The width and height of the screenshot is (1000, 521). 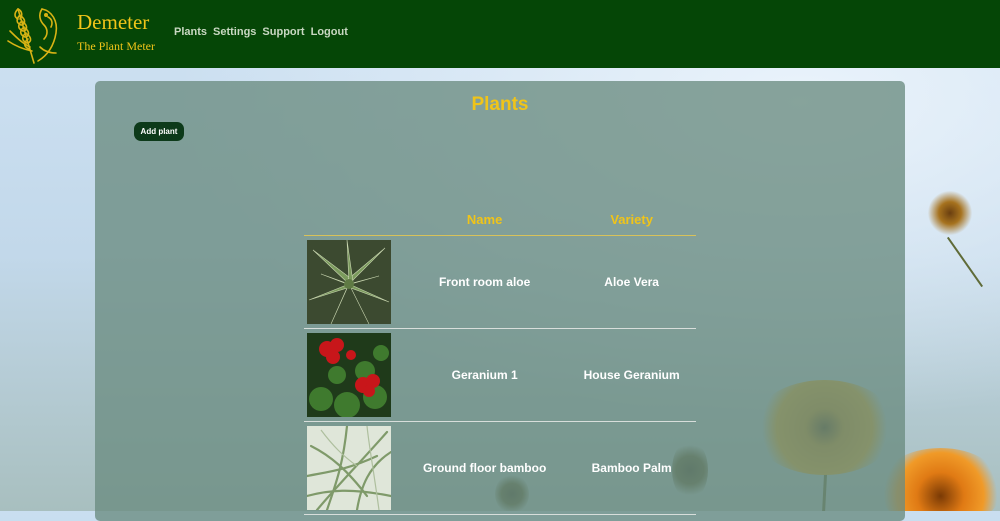 What do you see at coordinates (631, 282) in the screenshot?
I see `plant-variety: Aloe Vera` at bounding box center [631, 282].